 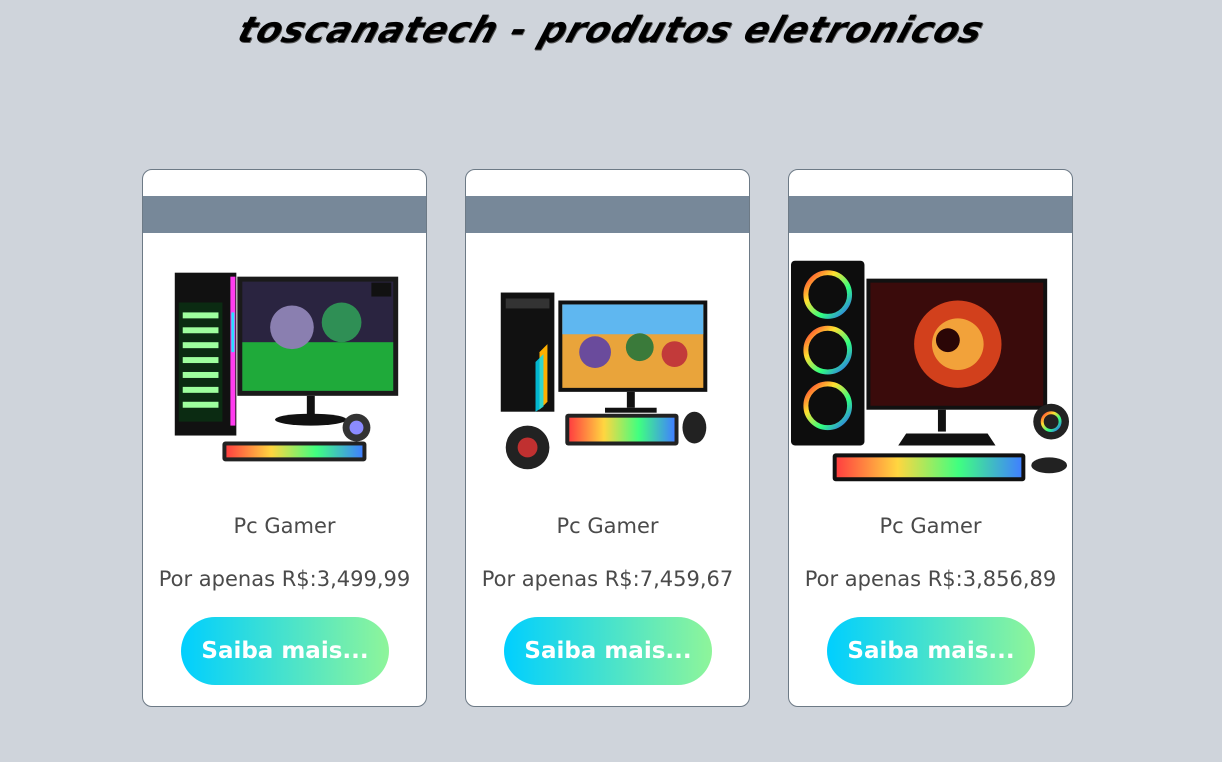 I want to click on product-price: Por apenas R$:3,856,89, so click(x=930, y=579).